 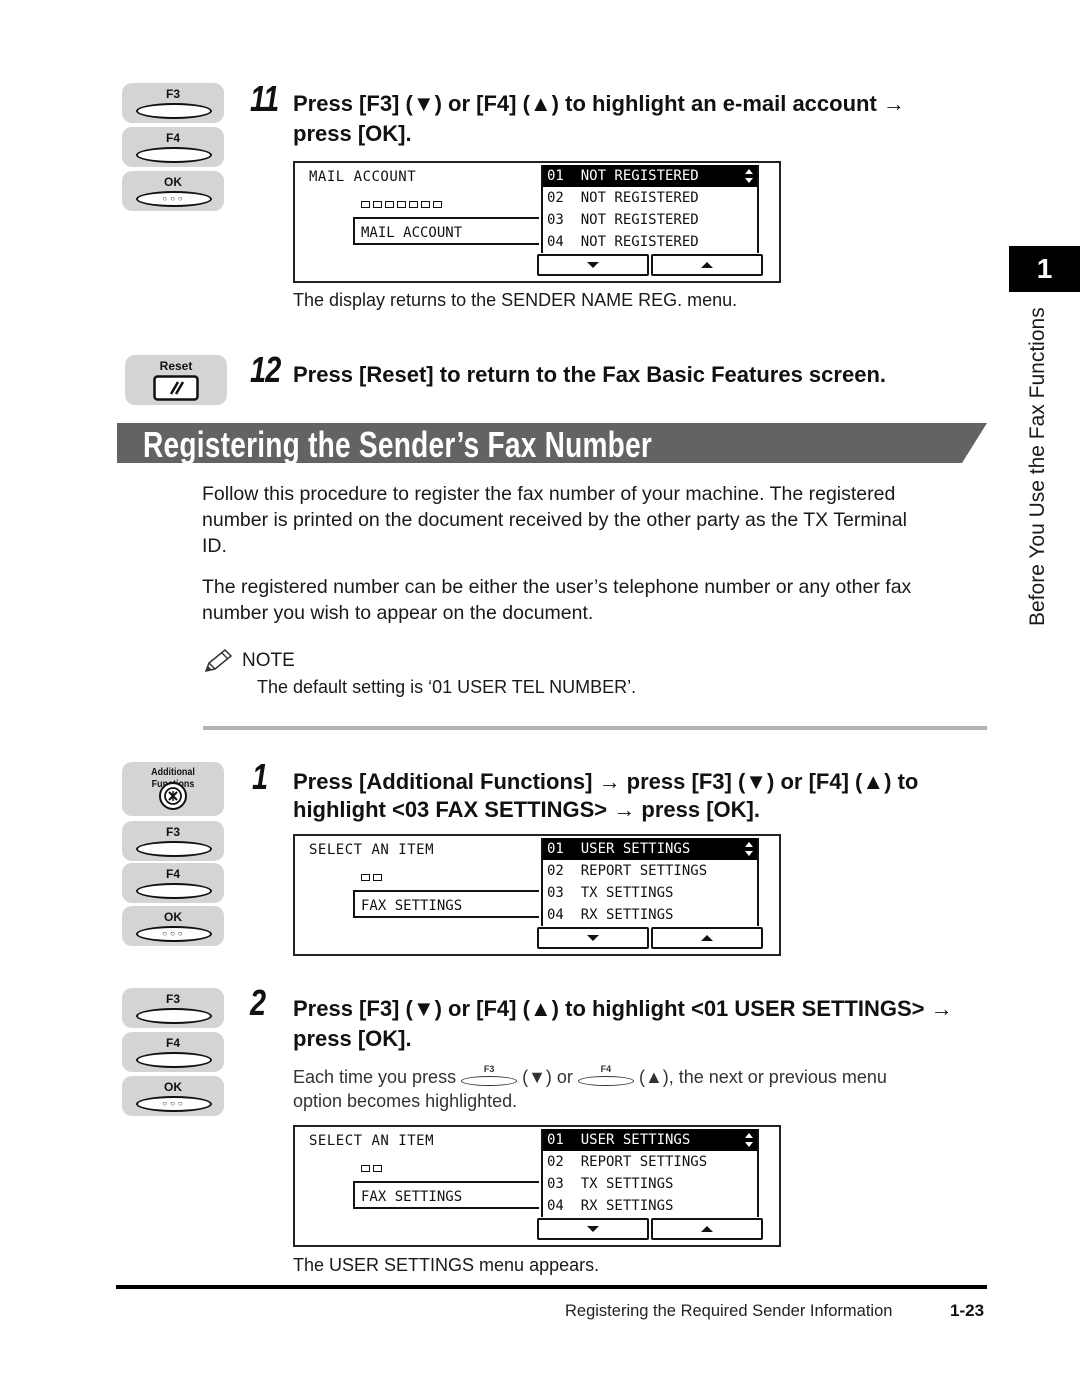 I want to click on reset-key-icon: Reset, so click(x=176, y=380).